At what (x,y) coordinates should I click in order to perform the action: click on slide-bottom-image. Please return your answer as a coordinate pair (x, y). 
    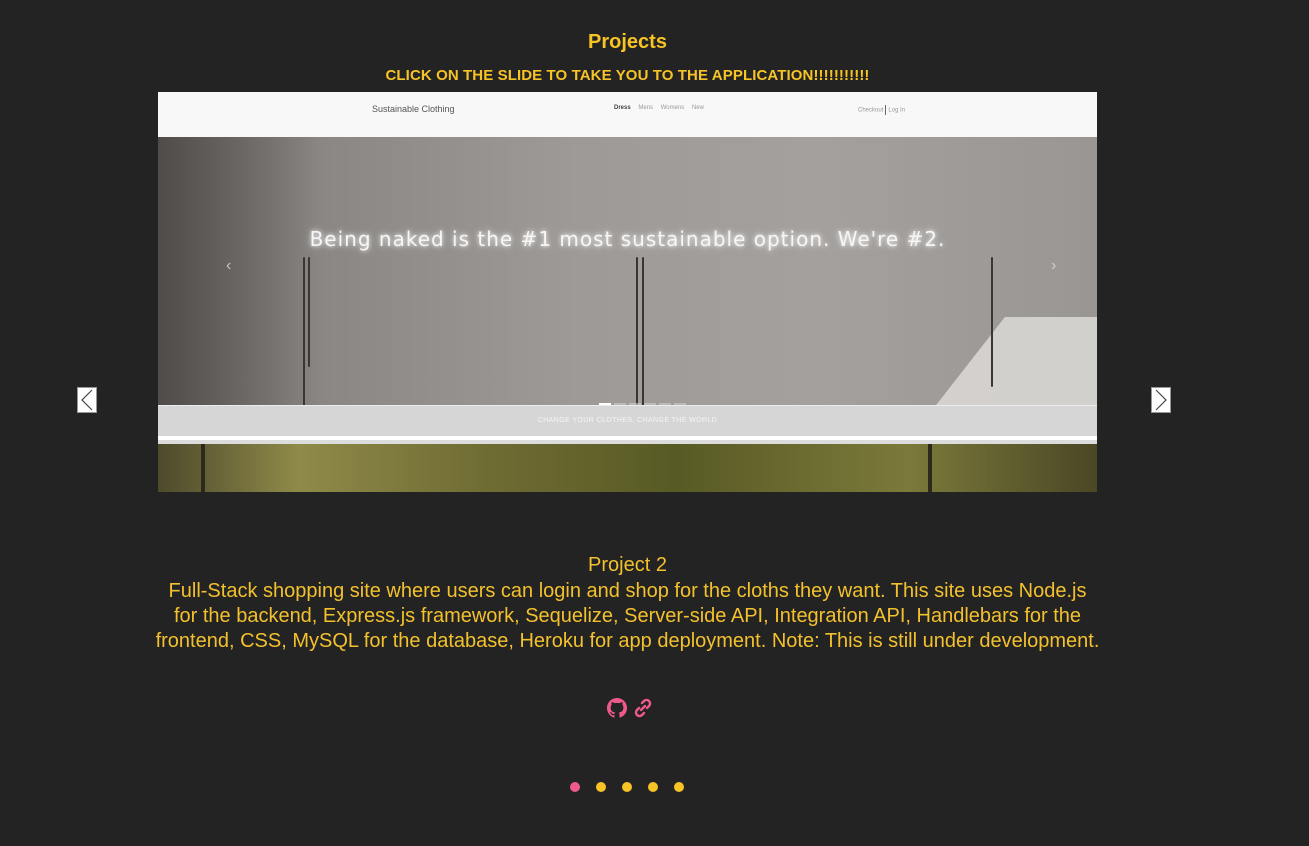
    Looking at the image, I should click on (627, 468).